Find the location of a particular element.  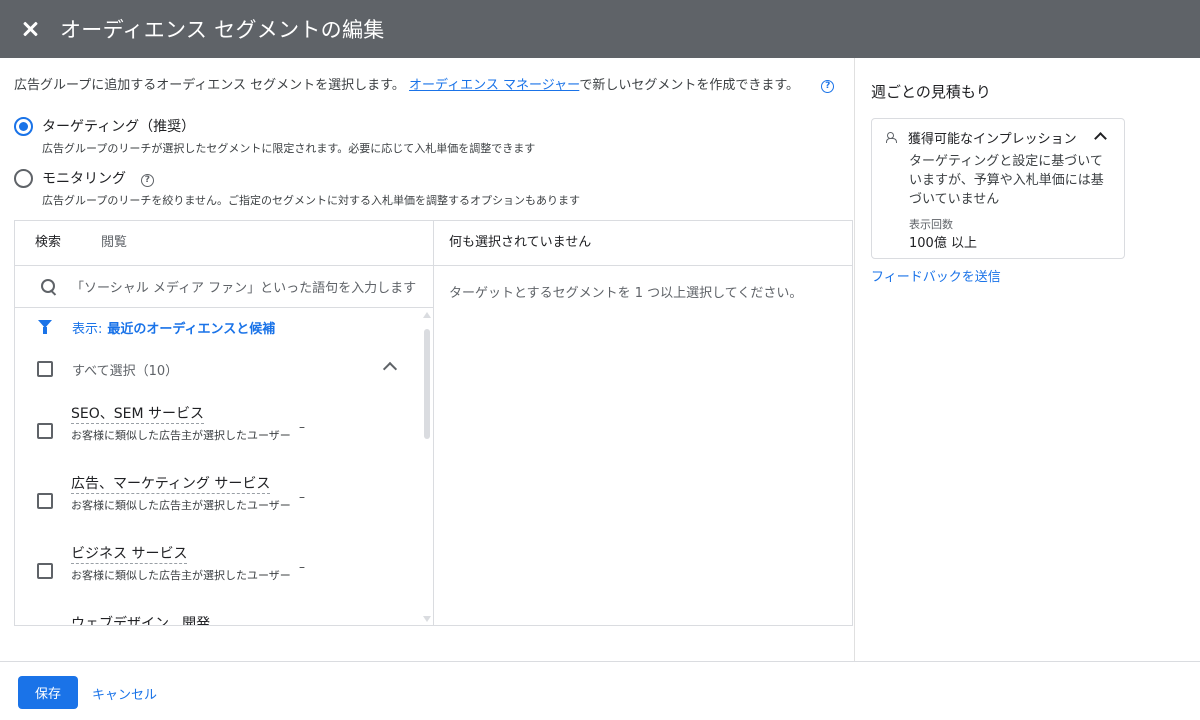

segment-name: 広告、マーケティング サービス is located at coordinates (171, 484).